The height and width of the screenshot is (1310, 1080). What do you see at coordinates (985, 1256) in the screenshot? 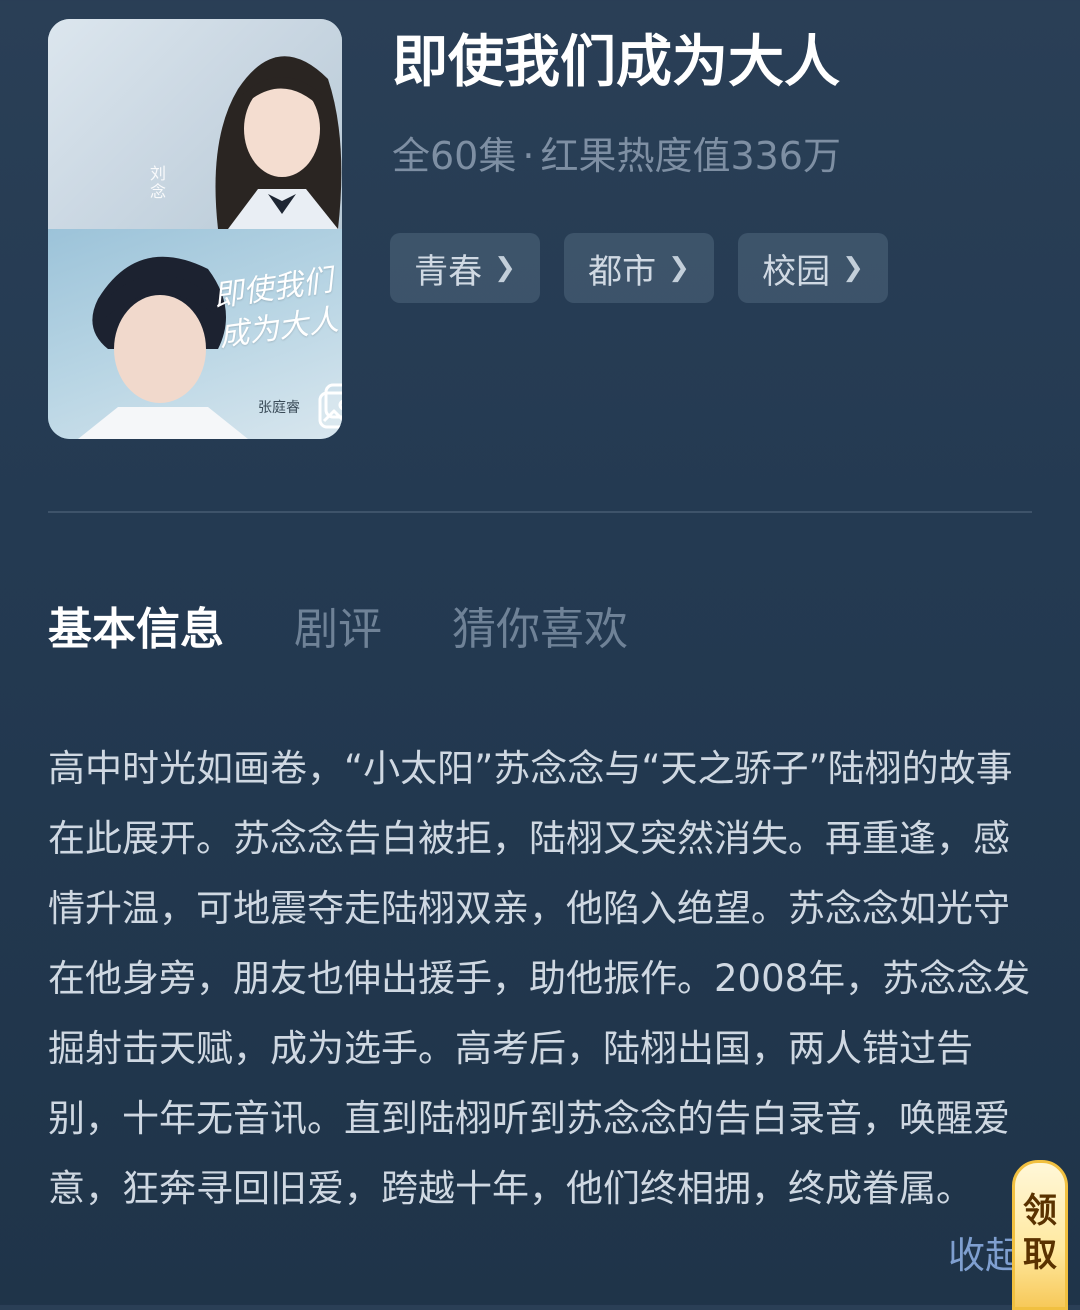
I see `collapse-button: 收起` at bounding box center [985, 1256].